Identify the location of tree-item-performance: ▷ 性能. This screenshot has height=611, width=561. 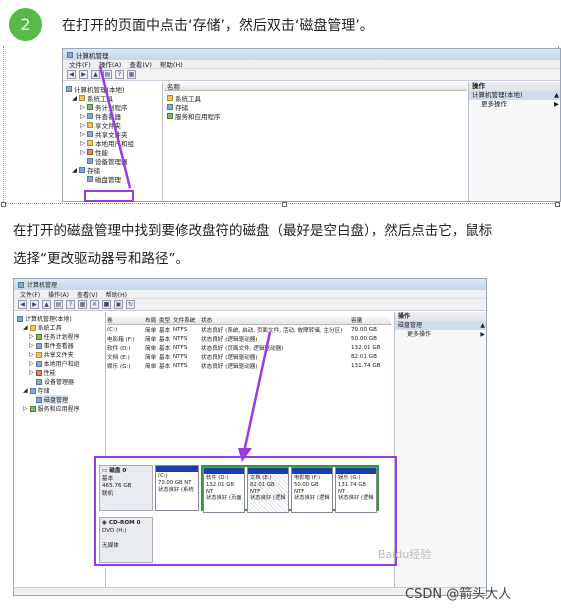
(42, 372).